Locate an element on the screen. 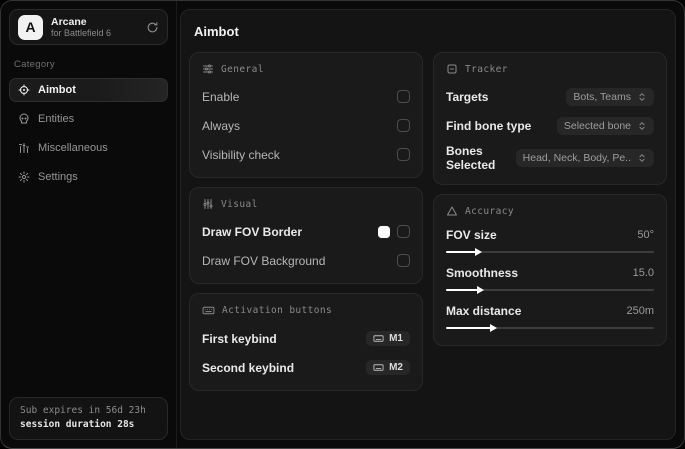 This screenshot has height=449, width=685. slider-value: 15.0 is located at coordinates (643, 273).